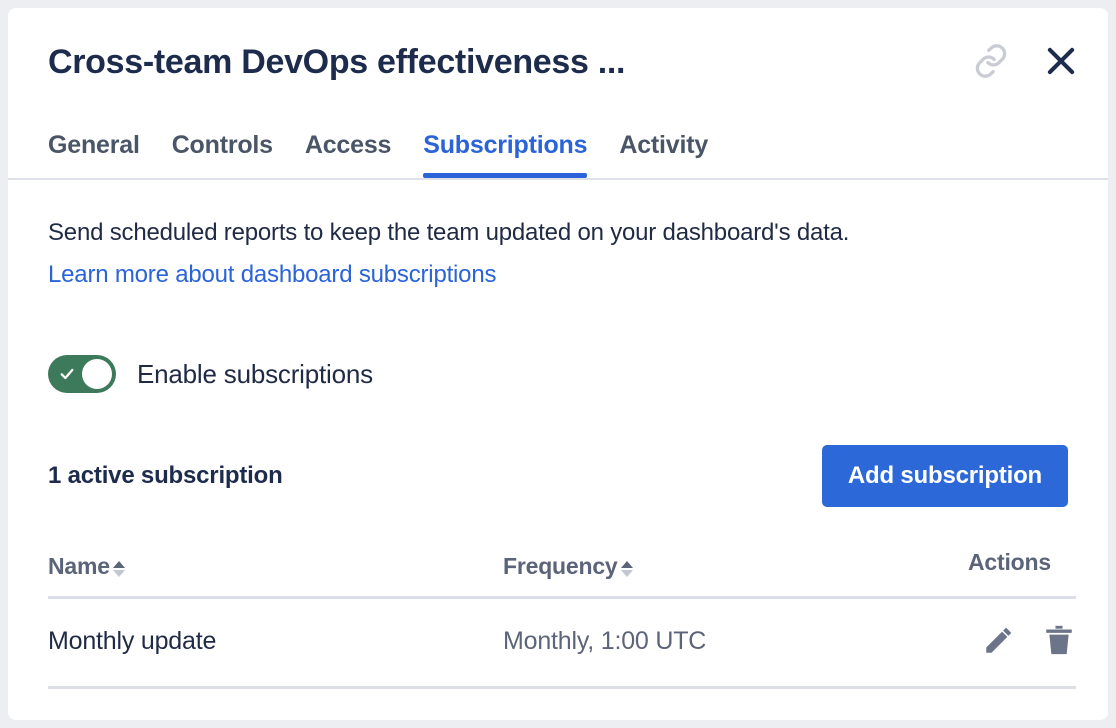 The image size is (1116, 728). I want to click on tab-general: General, so click(94, 154).